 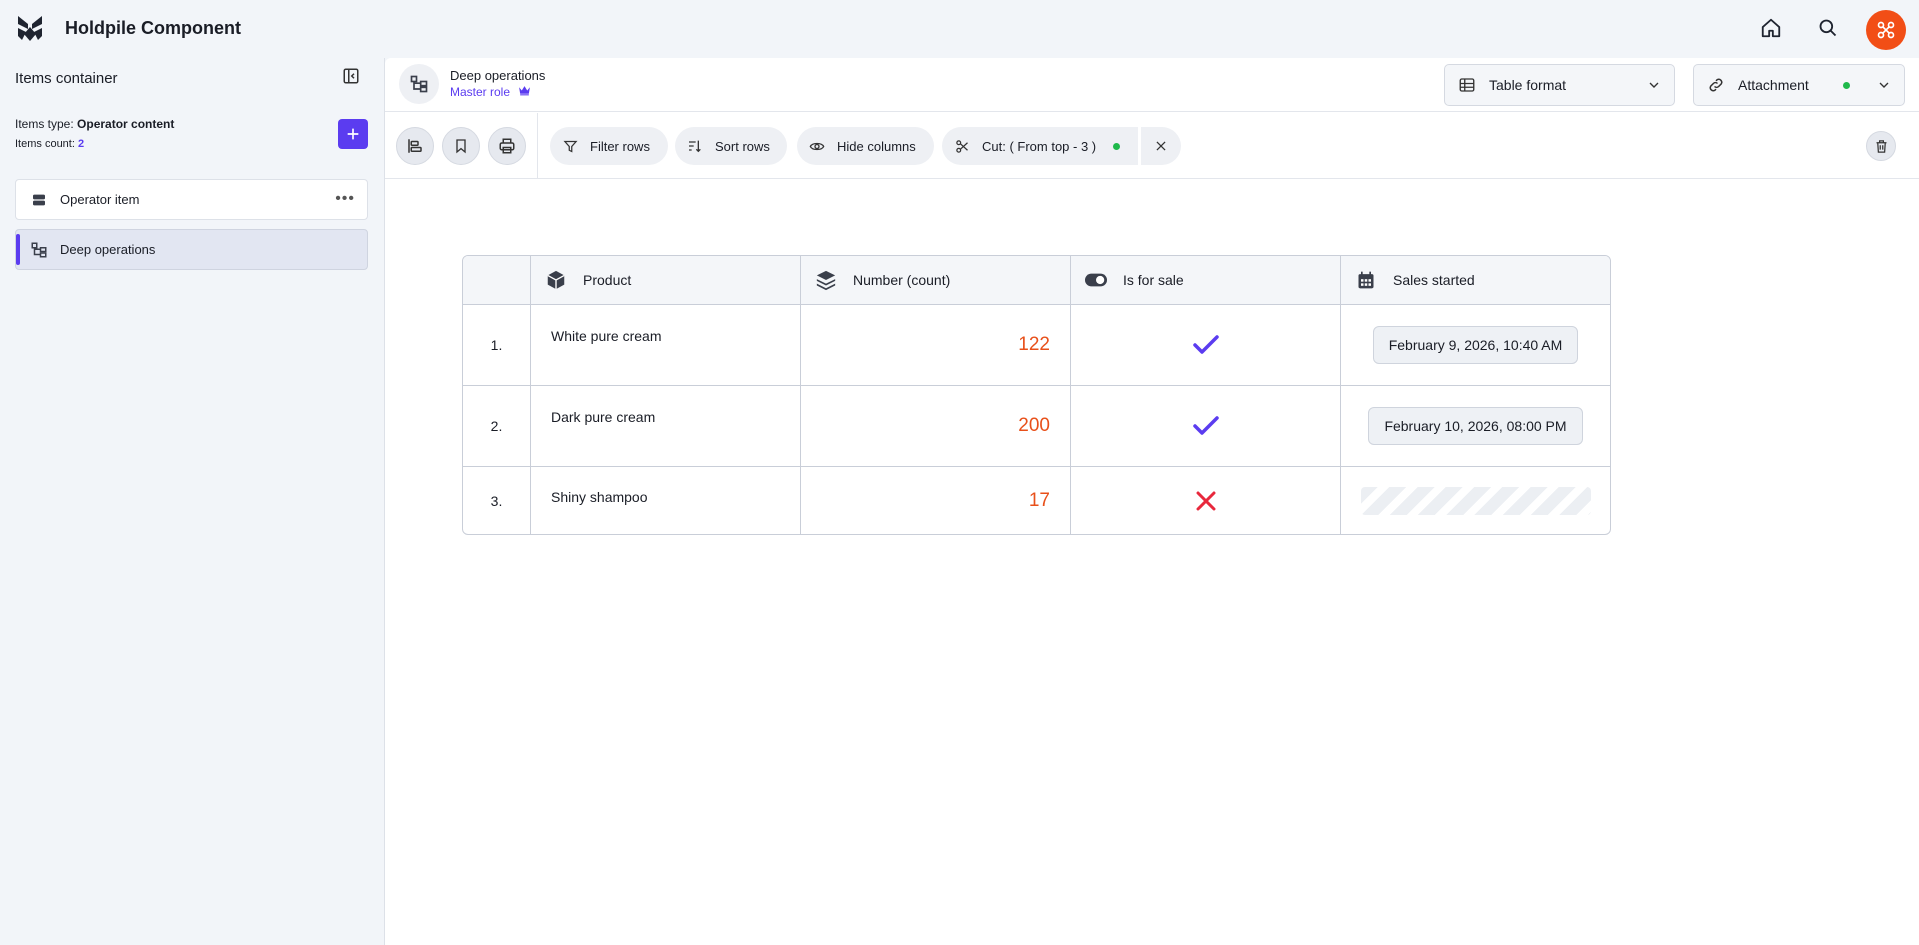 I want to click on role-text: Master role, so click(x=480, y=92).